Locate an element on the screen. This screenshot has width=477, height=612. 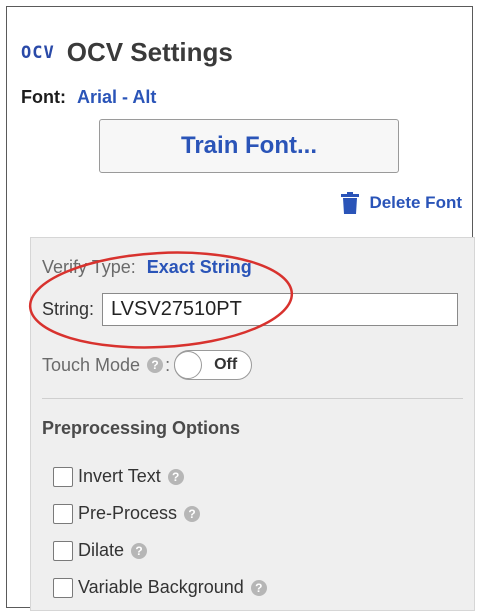
toggle-knob is located at coordinates (188, 365).